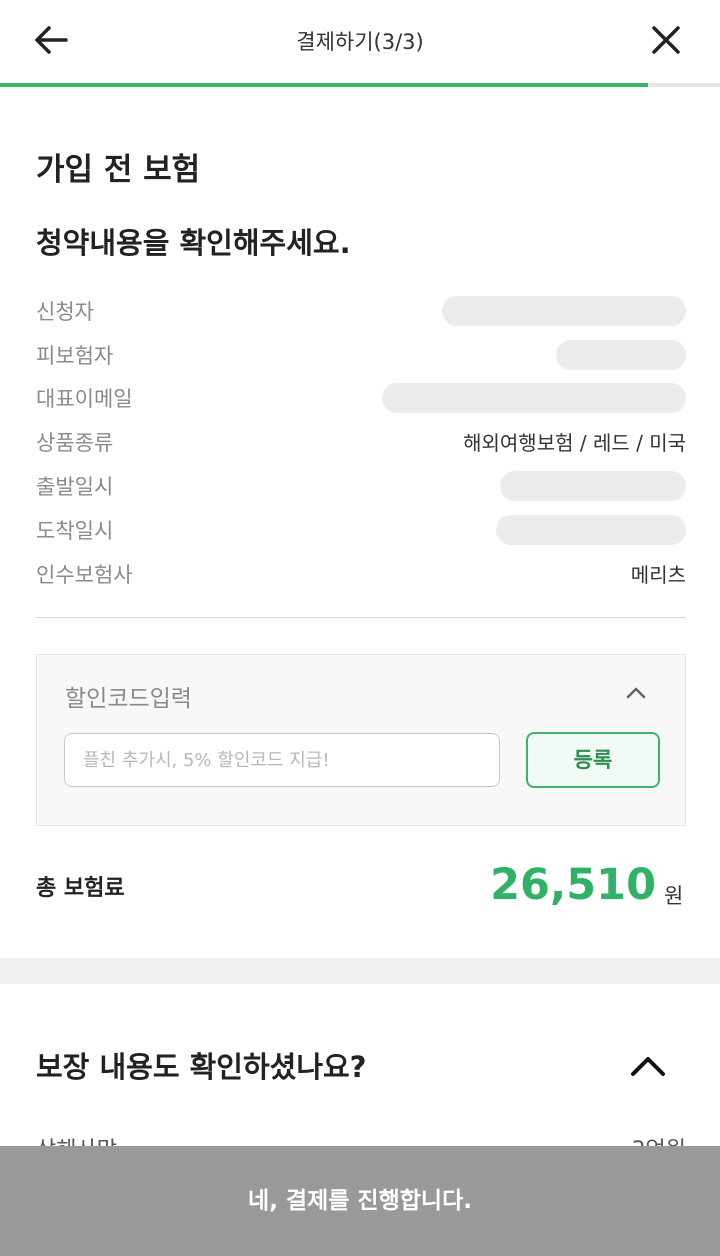  I want to click on coverage-collapse-toggle, so click(648, 1066).